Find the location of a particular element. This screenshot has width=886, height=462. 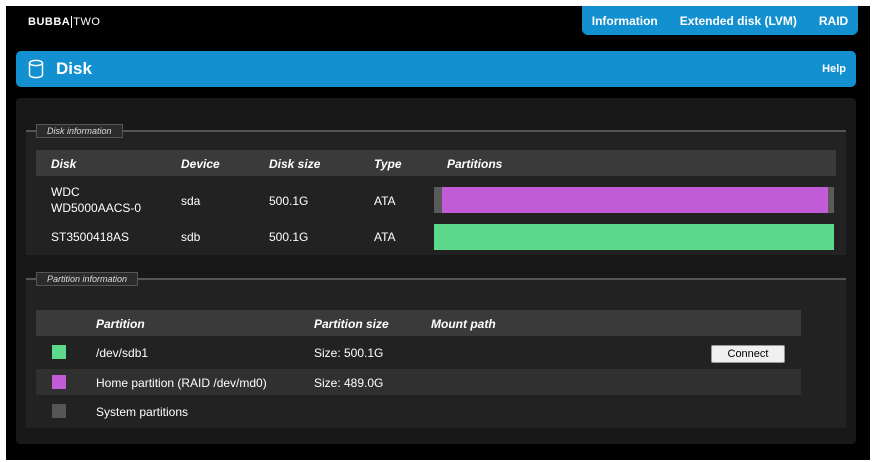

partition-name: Home partition (RAID /dev/md0) is located at coordinates (181, 383).